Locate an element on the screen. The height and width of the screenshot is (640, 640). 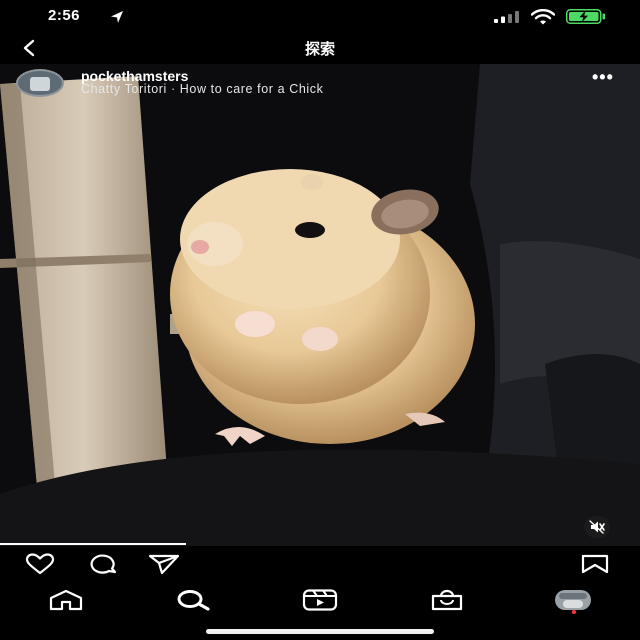
mute-icon is located at coordinates (597, 527).